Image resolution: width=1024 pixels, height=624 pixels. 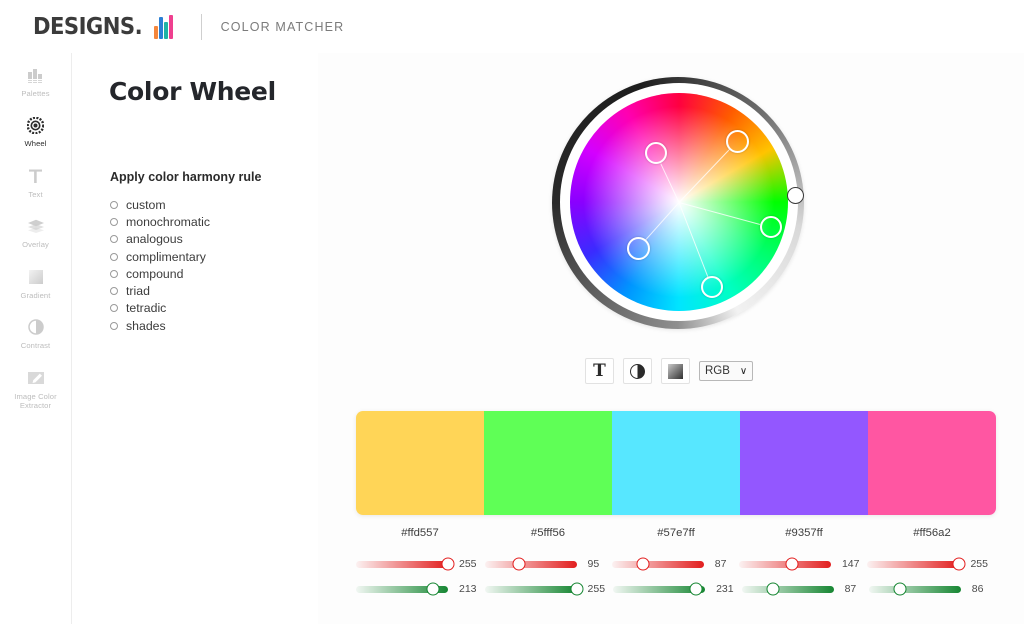 I want to click on sidebar-item-image-color-extractor: Image Color Extractor, so click(x=35, y=389).